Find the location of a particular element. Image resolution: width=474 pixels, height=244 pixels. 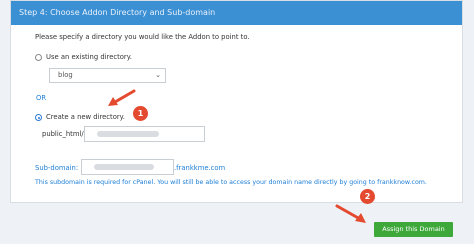

annotation-badge-1: 1 is located at coordinates (140, 113).